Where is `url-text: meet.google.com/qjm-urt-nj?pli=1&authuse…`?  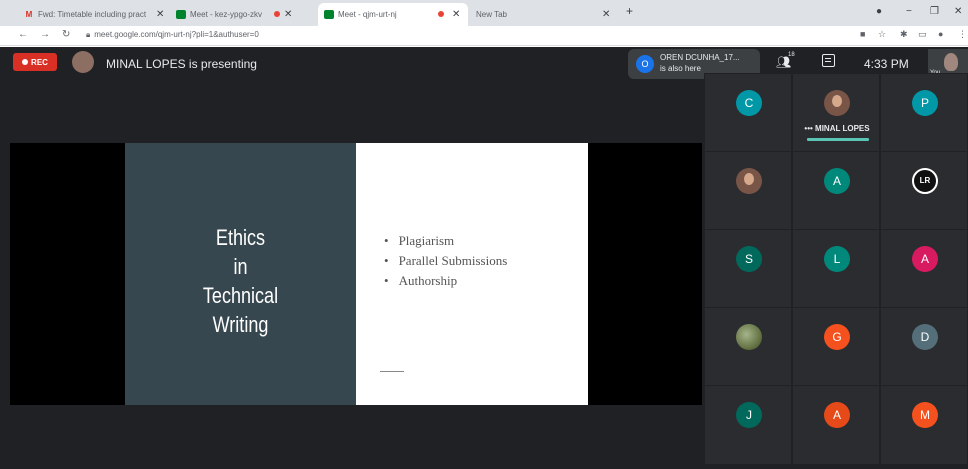
url-text: meet.google.com/qjm-urt-nj?pli=1&authuse… is located at coordinates (176, 34).